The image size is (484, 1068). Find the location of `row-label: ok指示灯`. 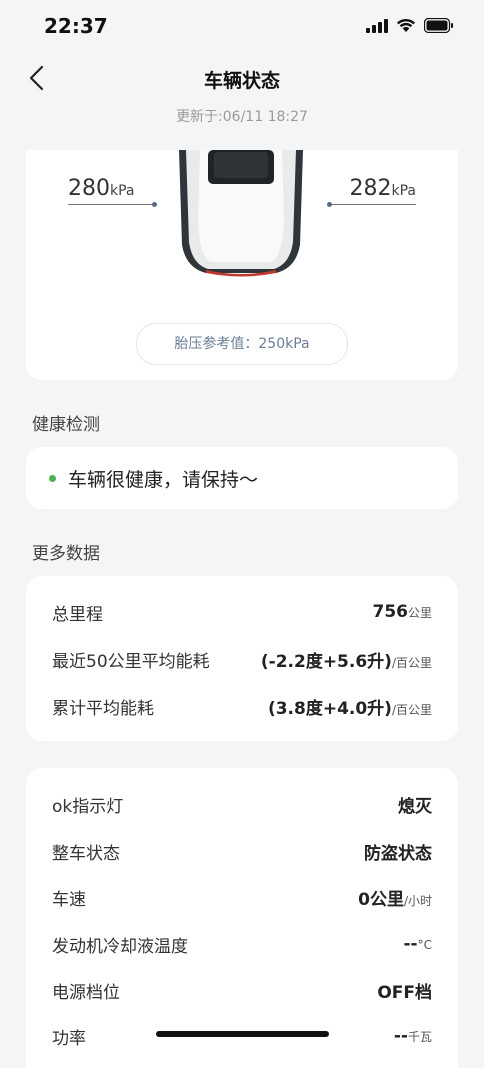

row-label: ok指示灯 is located at coordinates (88, 806).